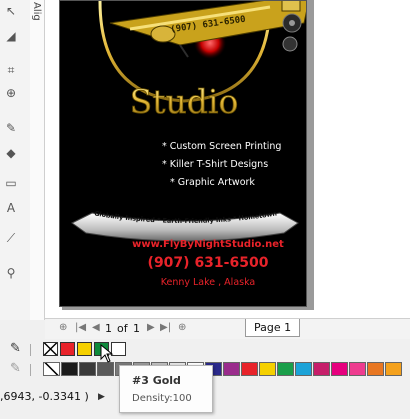 The width and height of the screenshot is (410, 419). I want to click on total-pages: 1, so click(136, 328).